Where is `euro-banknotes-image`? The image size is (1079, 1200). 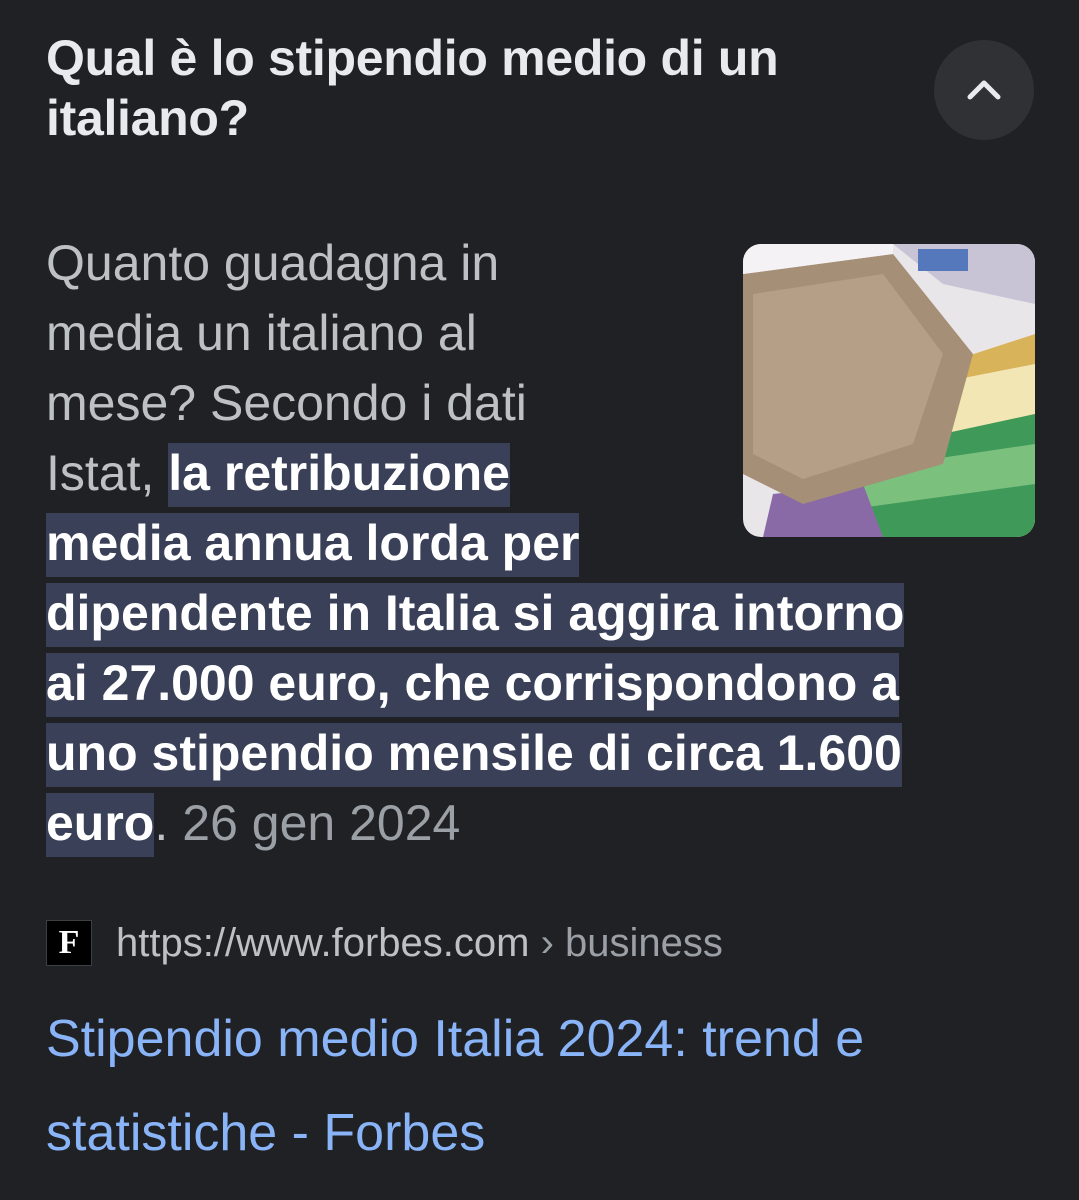
euro-banknotes-image is located at coordinates (889, 390).